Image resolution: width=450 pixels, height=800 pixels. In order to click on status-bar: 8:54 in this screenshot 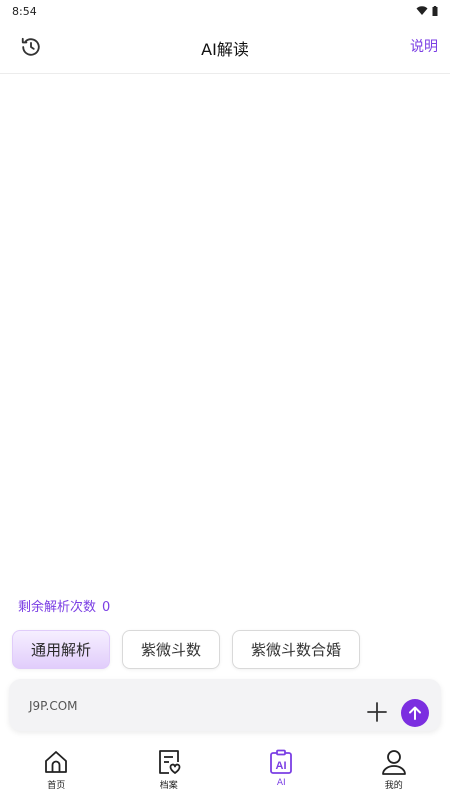, I will do `click(225, 11)`.